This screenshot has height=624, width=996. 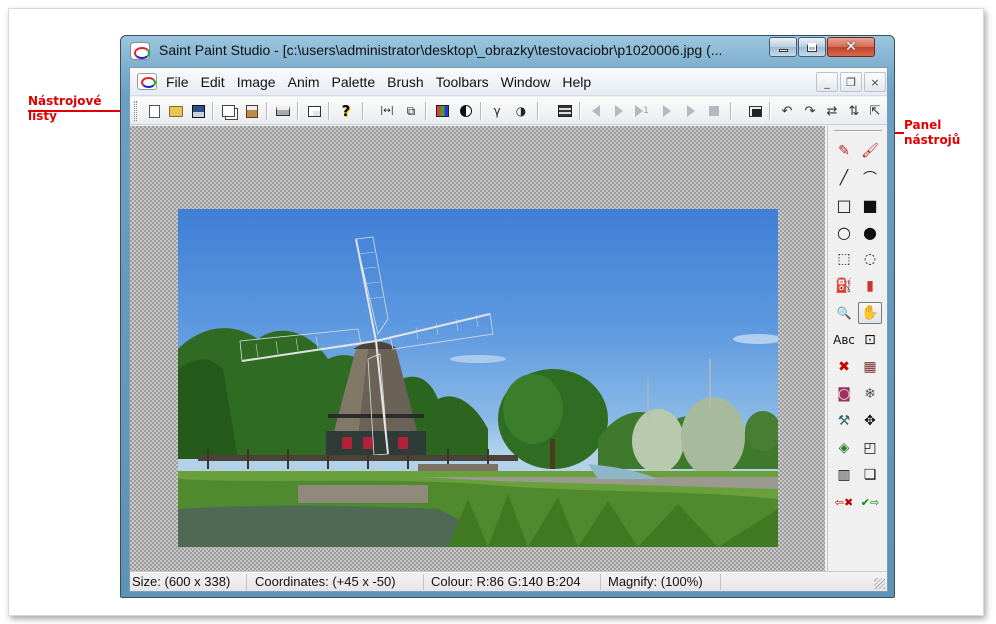 I want to click on next-frame-button, so click(x=619, y=111).